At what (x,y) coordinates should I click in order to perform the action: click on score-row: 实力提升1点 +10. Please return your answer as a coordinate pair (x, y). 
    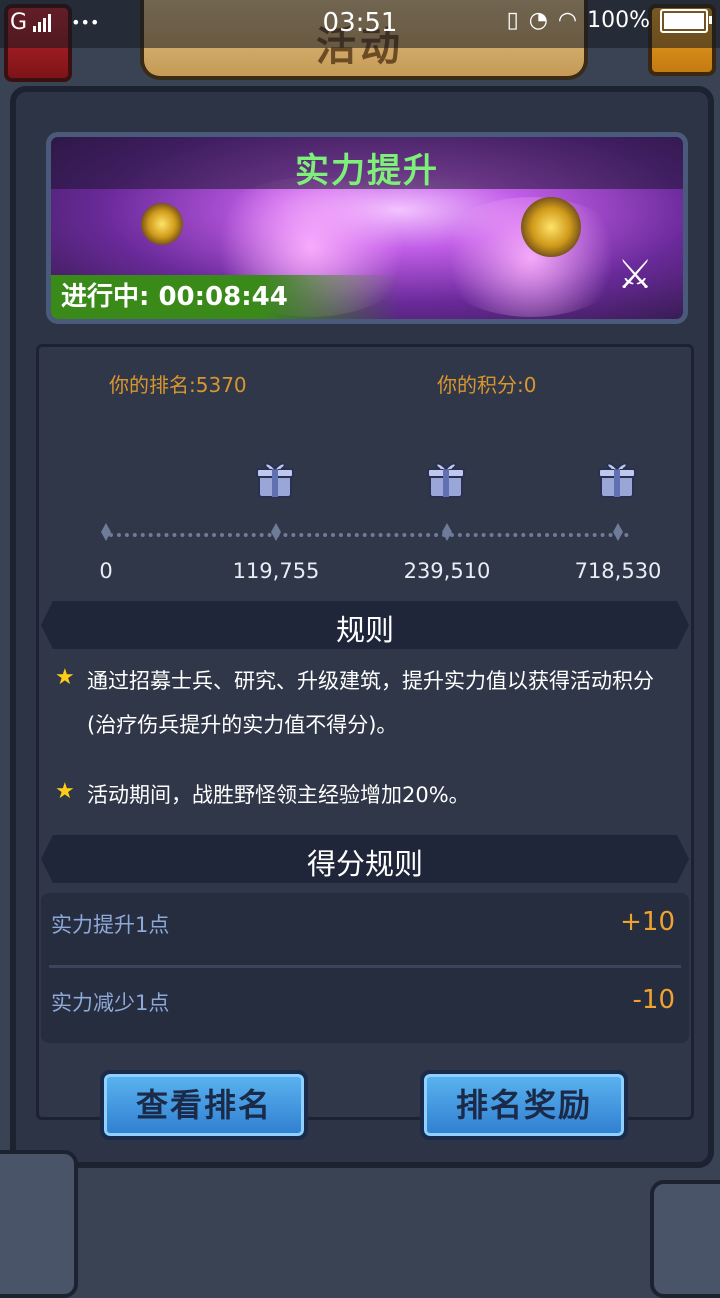
    Looking at the image, I should click on (363, 923).